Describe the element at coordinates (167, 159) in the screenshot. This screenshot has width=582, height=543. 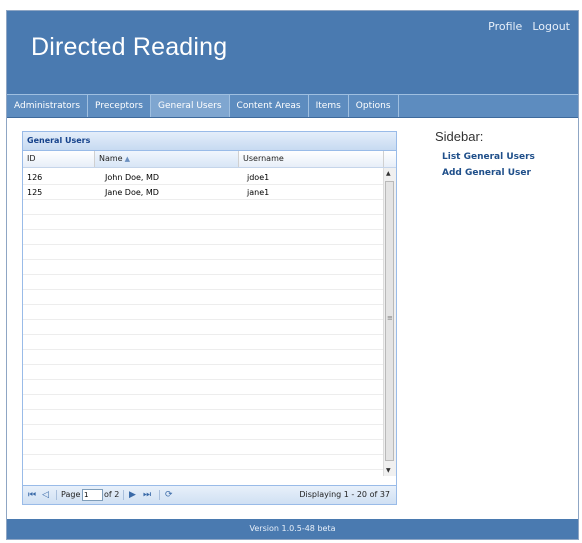
I see `column-header-name: Name ▲` at that location.